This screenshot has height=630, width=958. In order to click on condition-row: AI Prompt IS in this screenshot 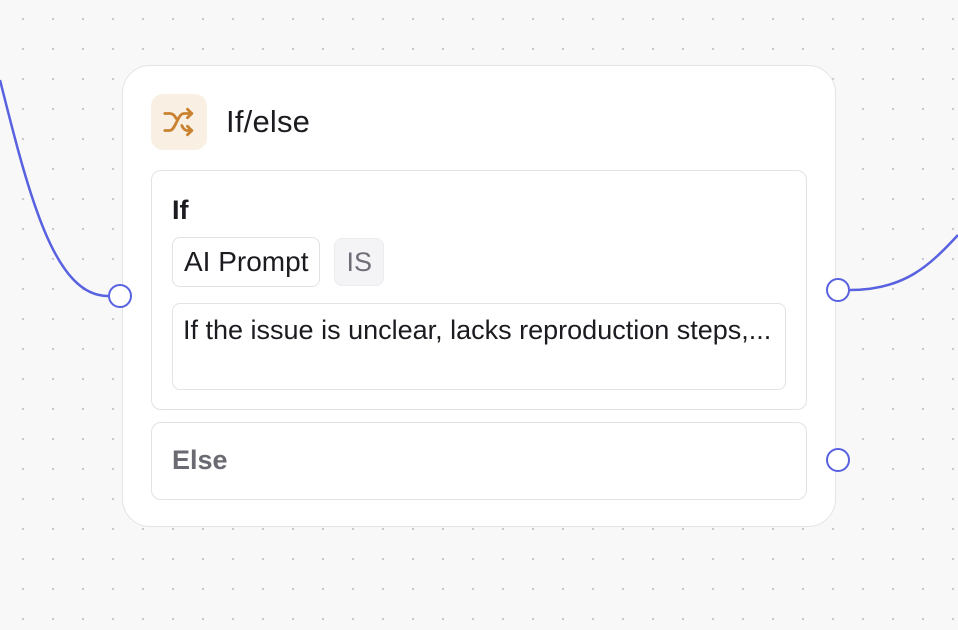, I will do `click(278, 262)`.